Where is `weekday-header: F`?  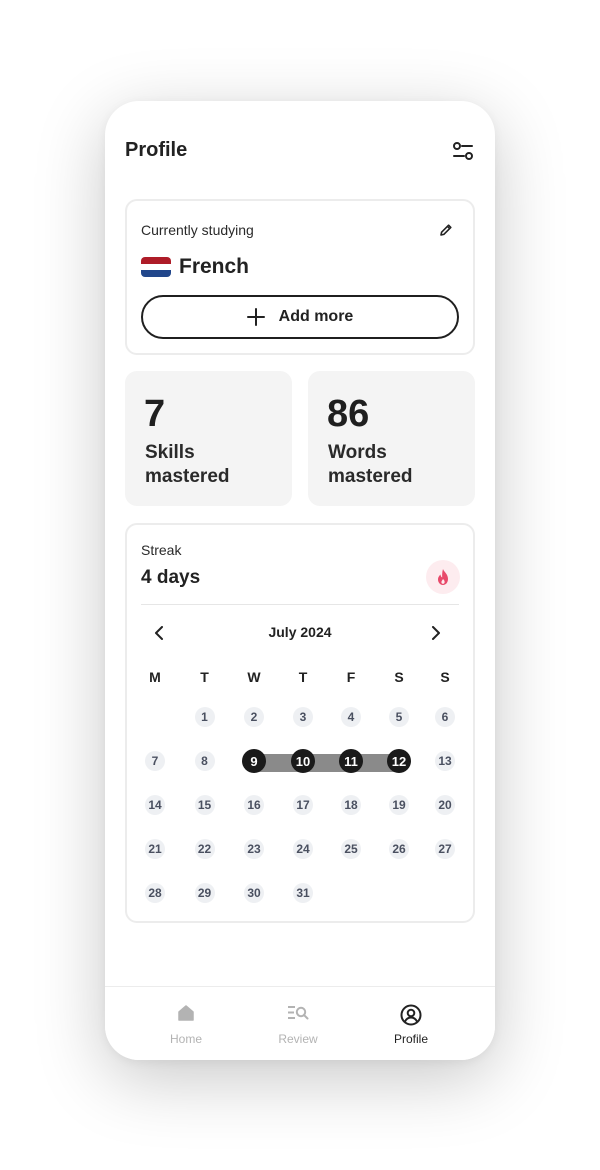 weekday-header: F is located at coordinates (351, 677).